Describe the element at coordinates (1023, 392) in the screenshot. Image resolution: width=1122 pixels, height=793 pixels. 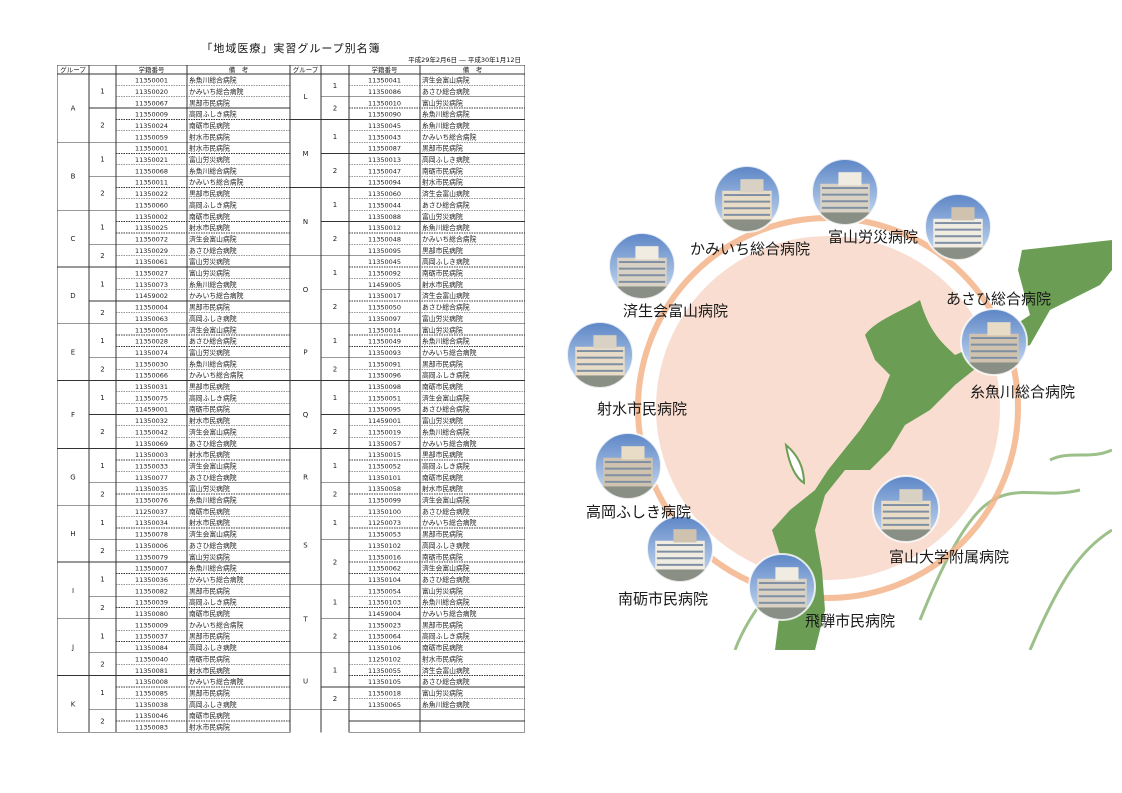
I see `hospital-label: 糸魚川総合病院` at that location.